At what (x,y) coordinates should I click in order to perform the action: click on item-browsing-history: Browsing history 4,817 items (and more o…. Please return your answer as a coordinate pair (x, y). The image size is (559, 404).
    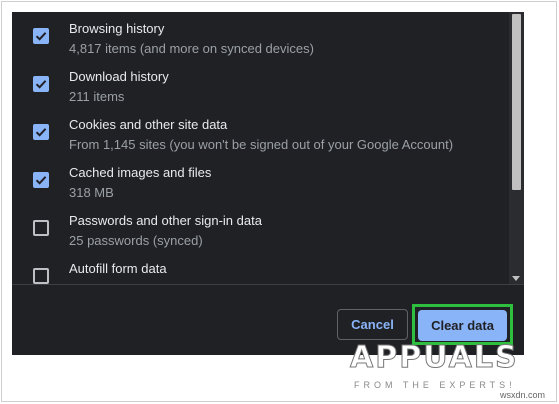
    Looking at the image, I should click on (260, 36).